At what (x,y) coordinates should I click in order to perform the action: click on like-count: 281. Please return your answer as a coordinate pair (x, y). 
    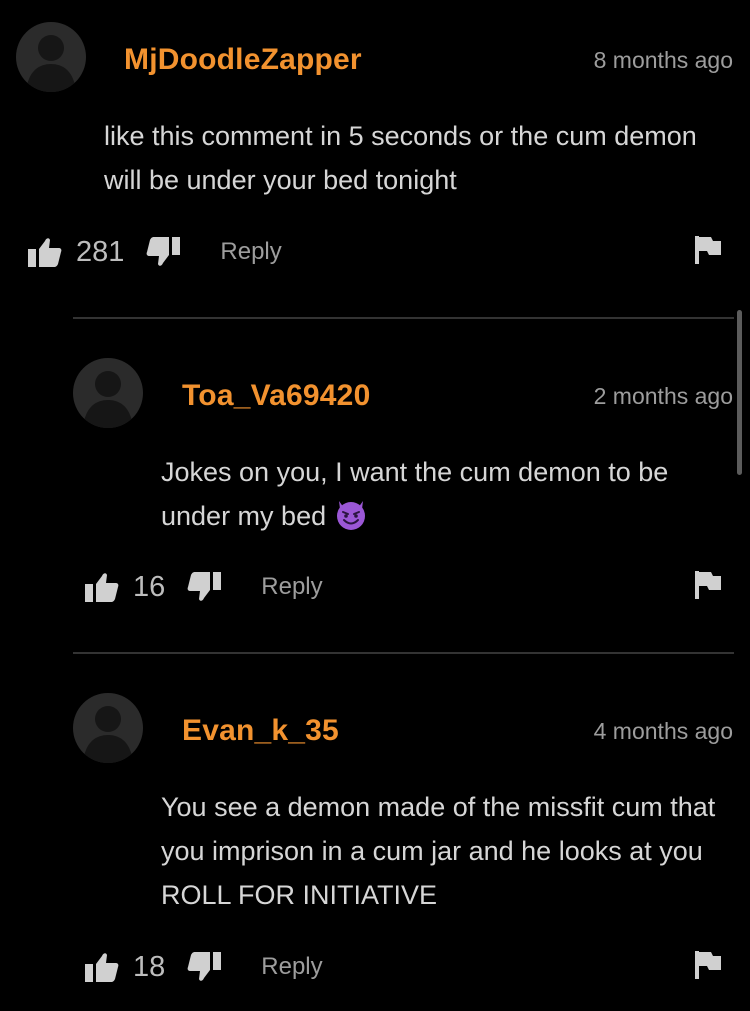
    Looking at the image, I should click on (100, 251).